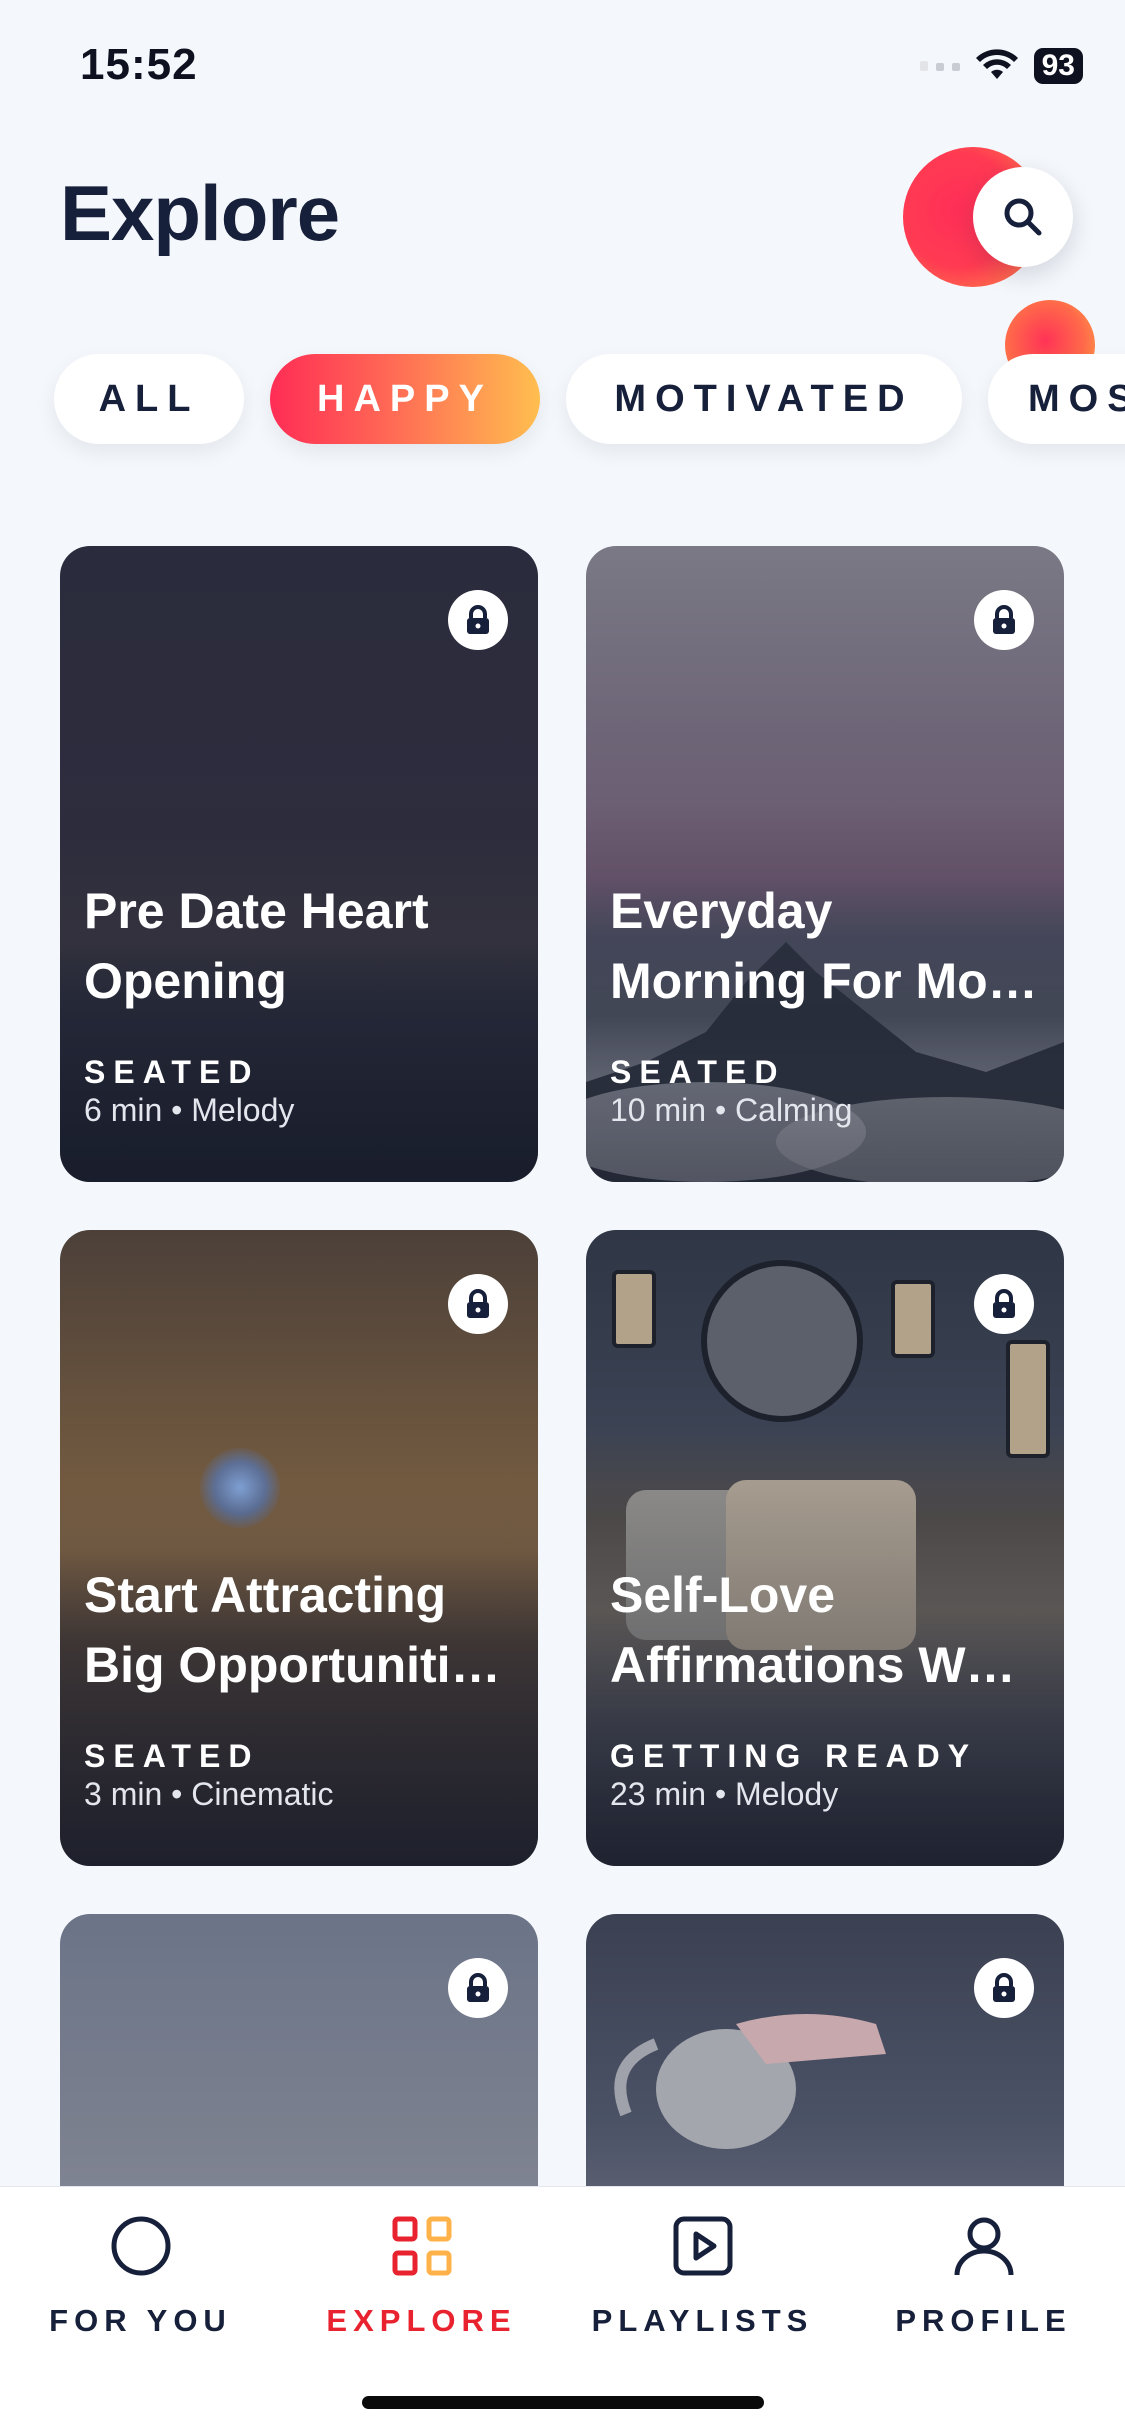  I want to click on wifi-icon, so click(996, 64).